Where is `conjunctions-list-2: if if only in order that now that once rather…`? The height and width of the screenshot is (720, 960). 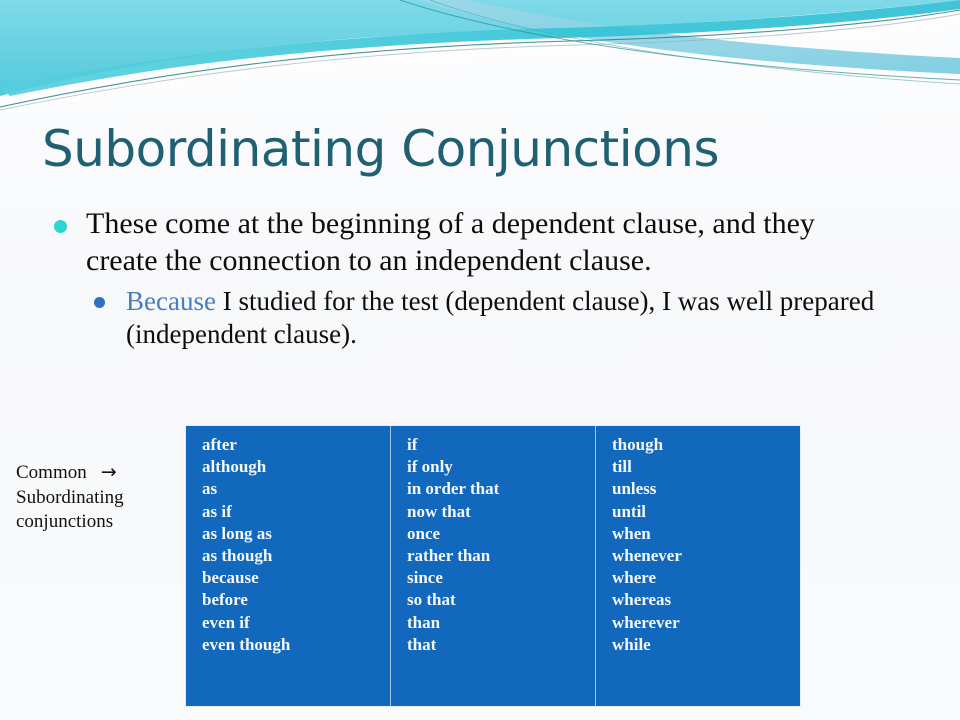
conjunctions-list-2: if if only in order that now that once rather… is located at coordinates (501, 545).